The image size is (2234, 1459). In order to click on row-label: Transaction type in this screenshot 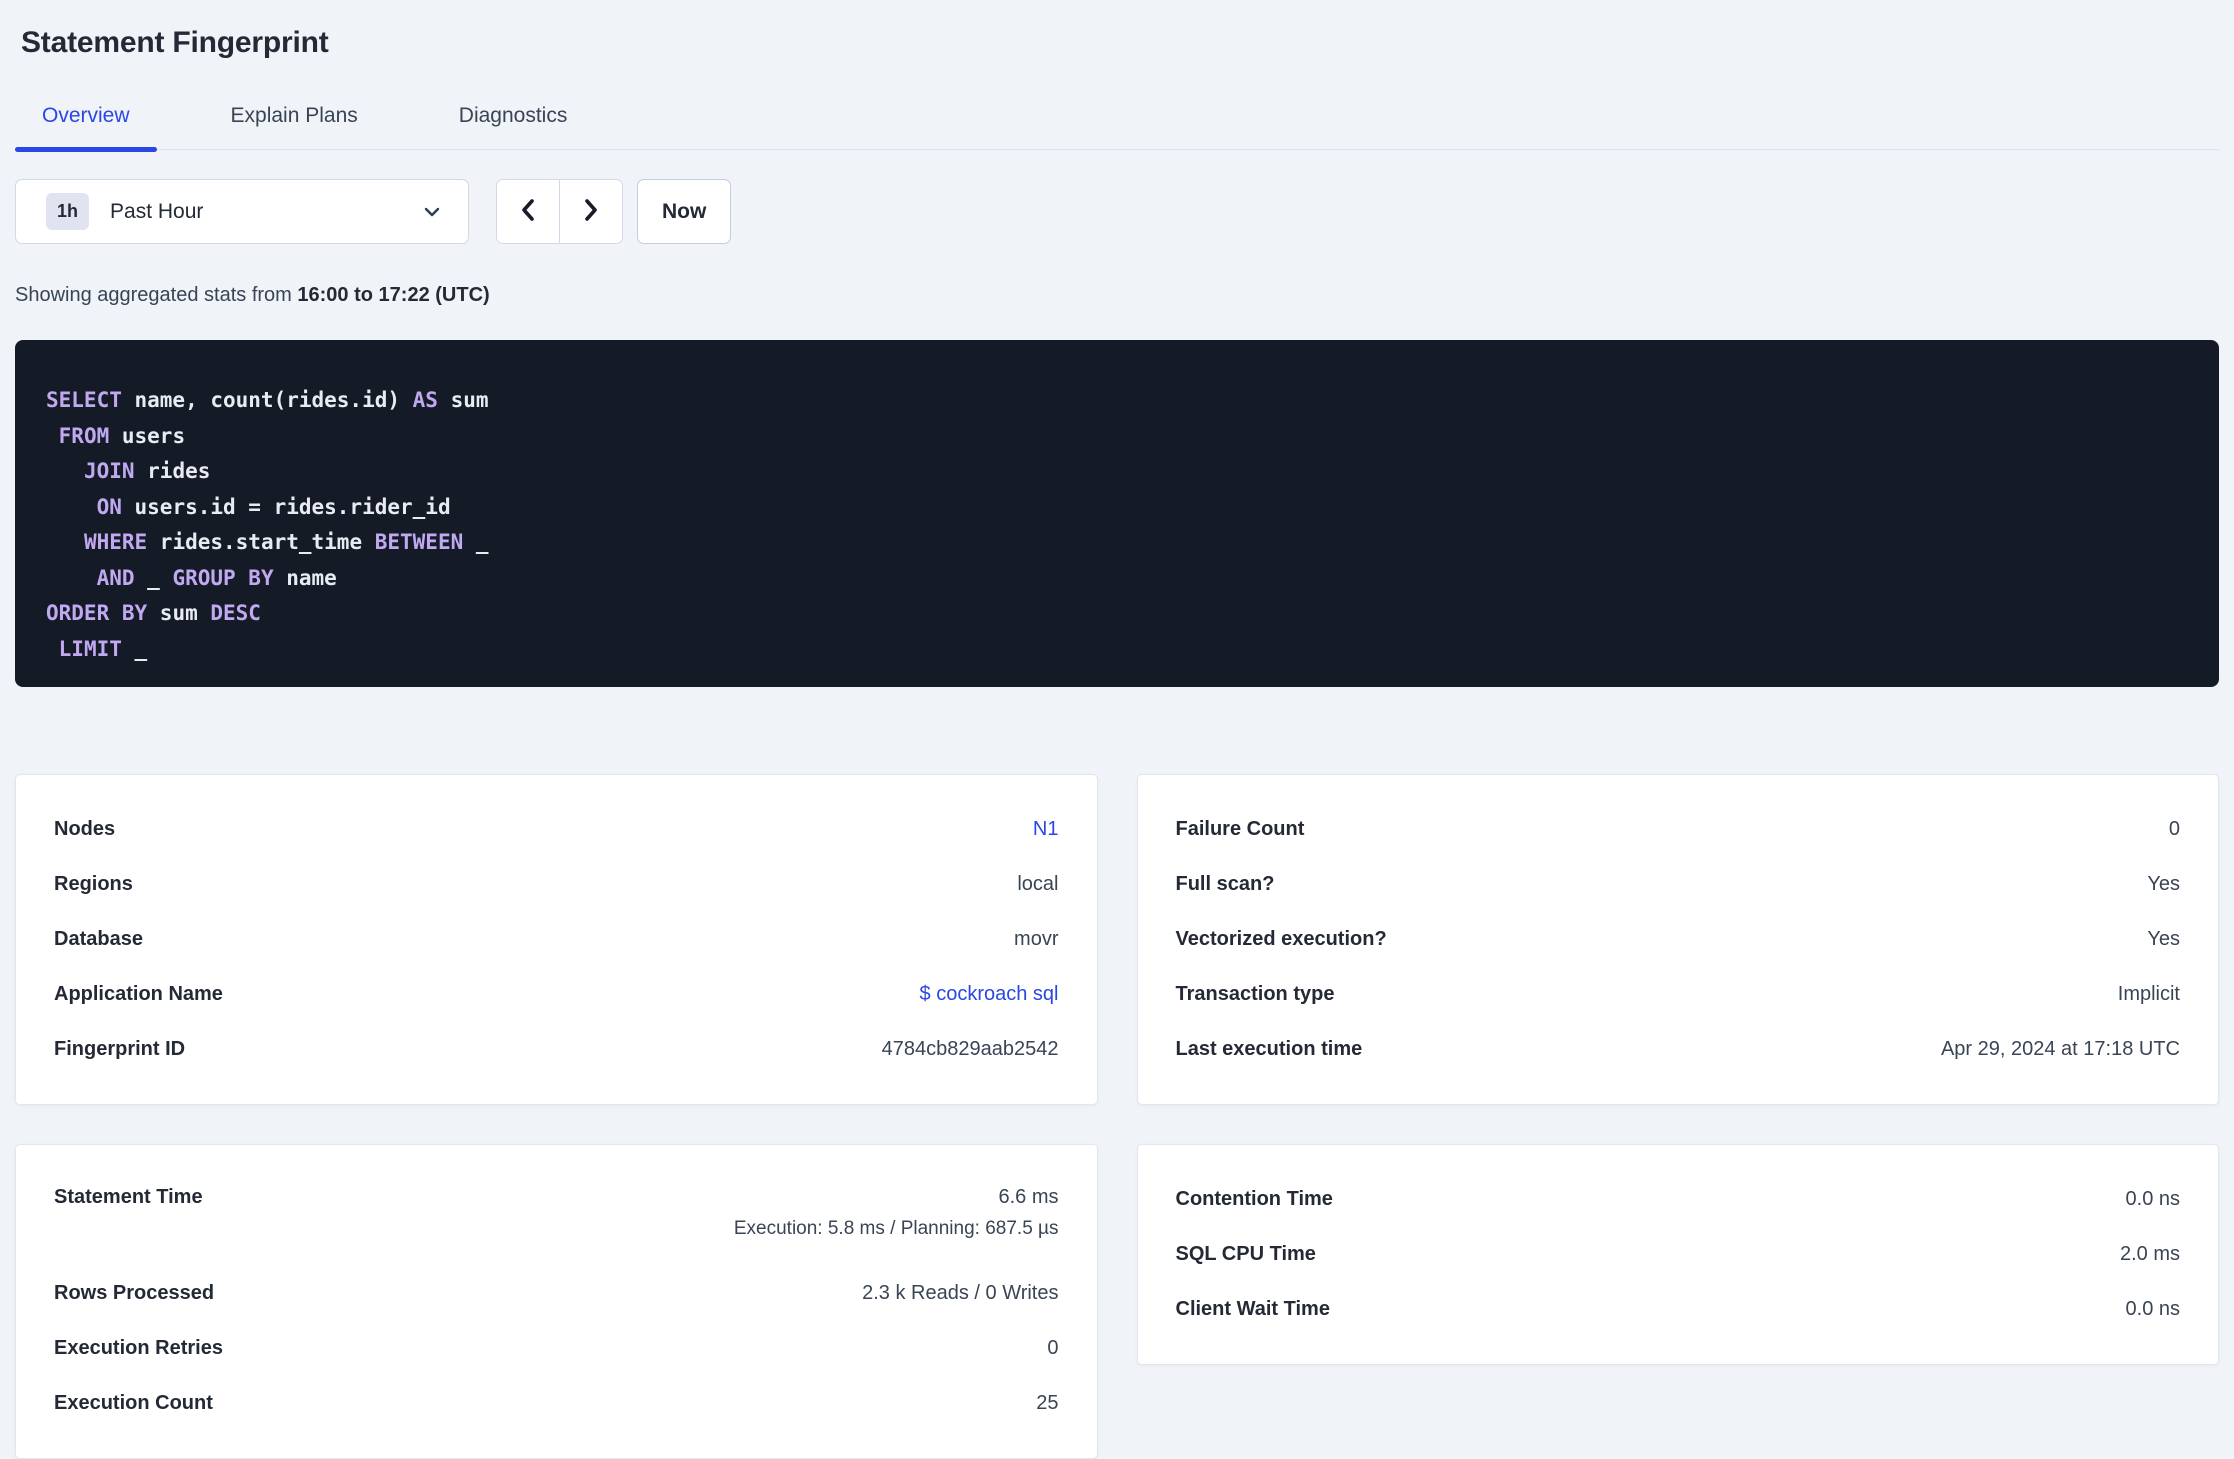, I will do `click(1255, 994)`.